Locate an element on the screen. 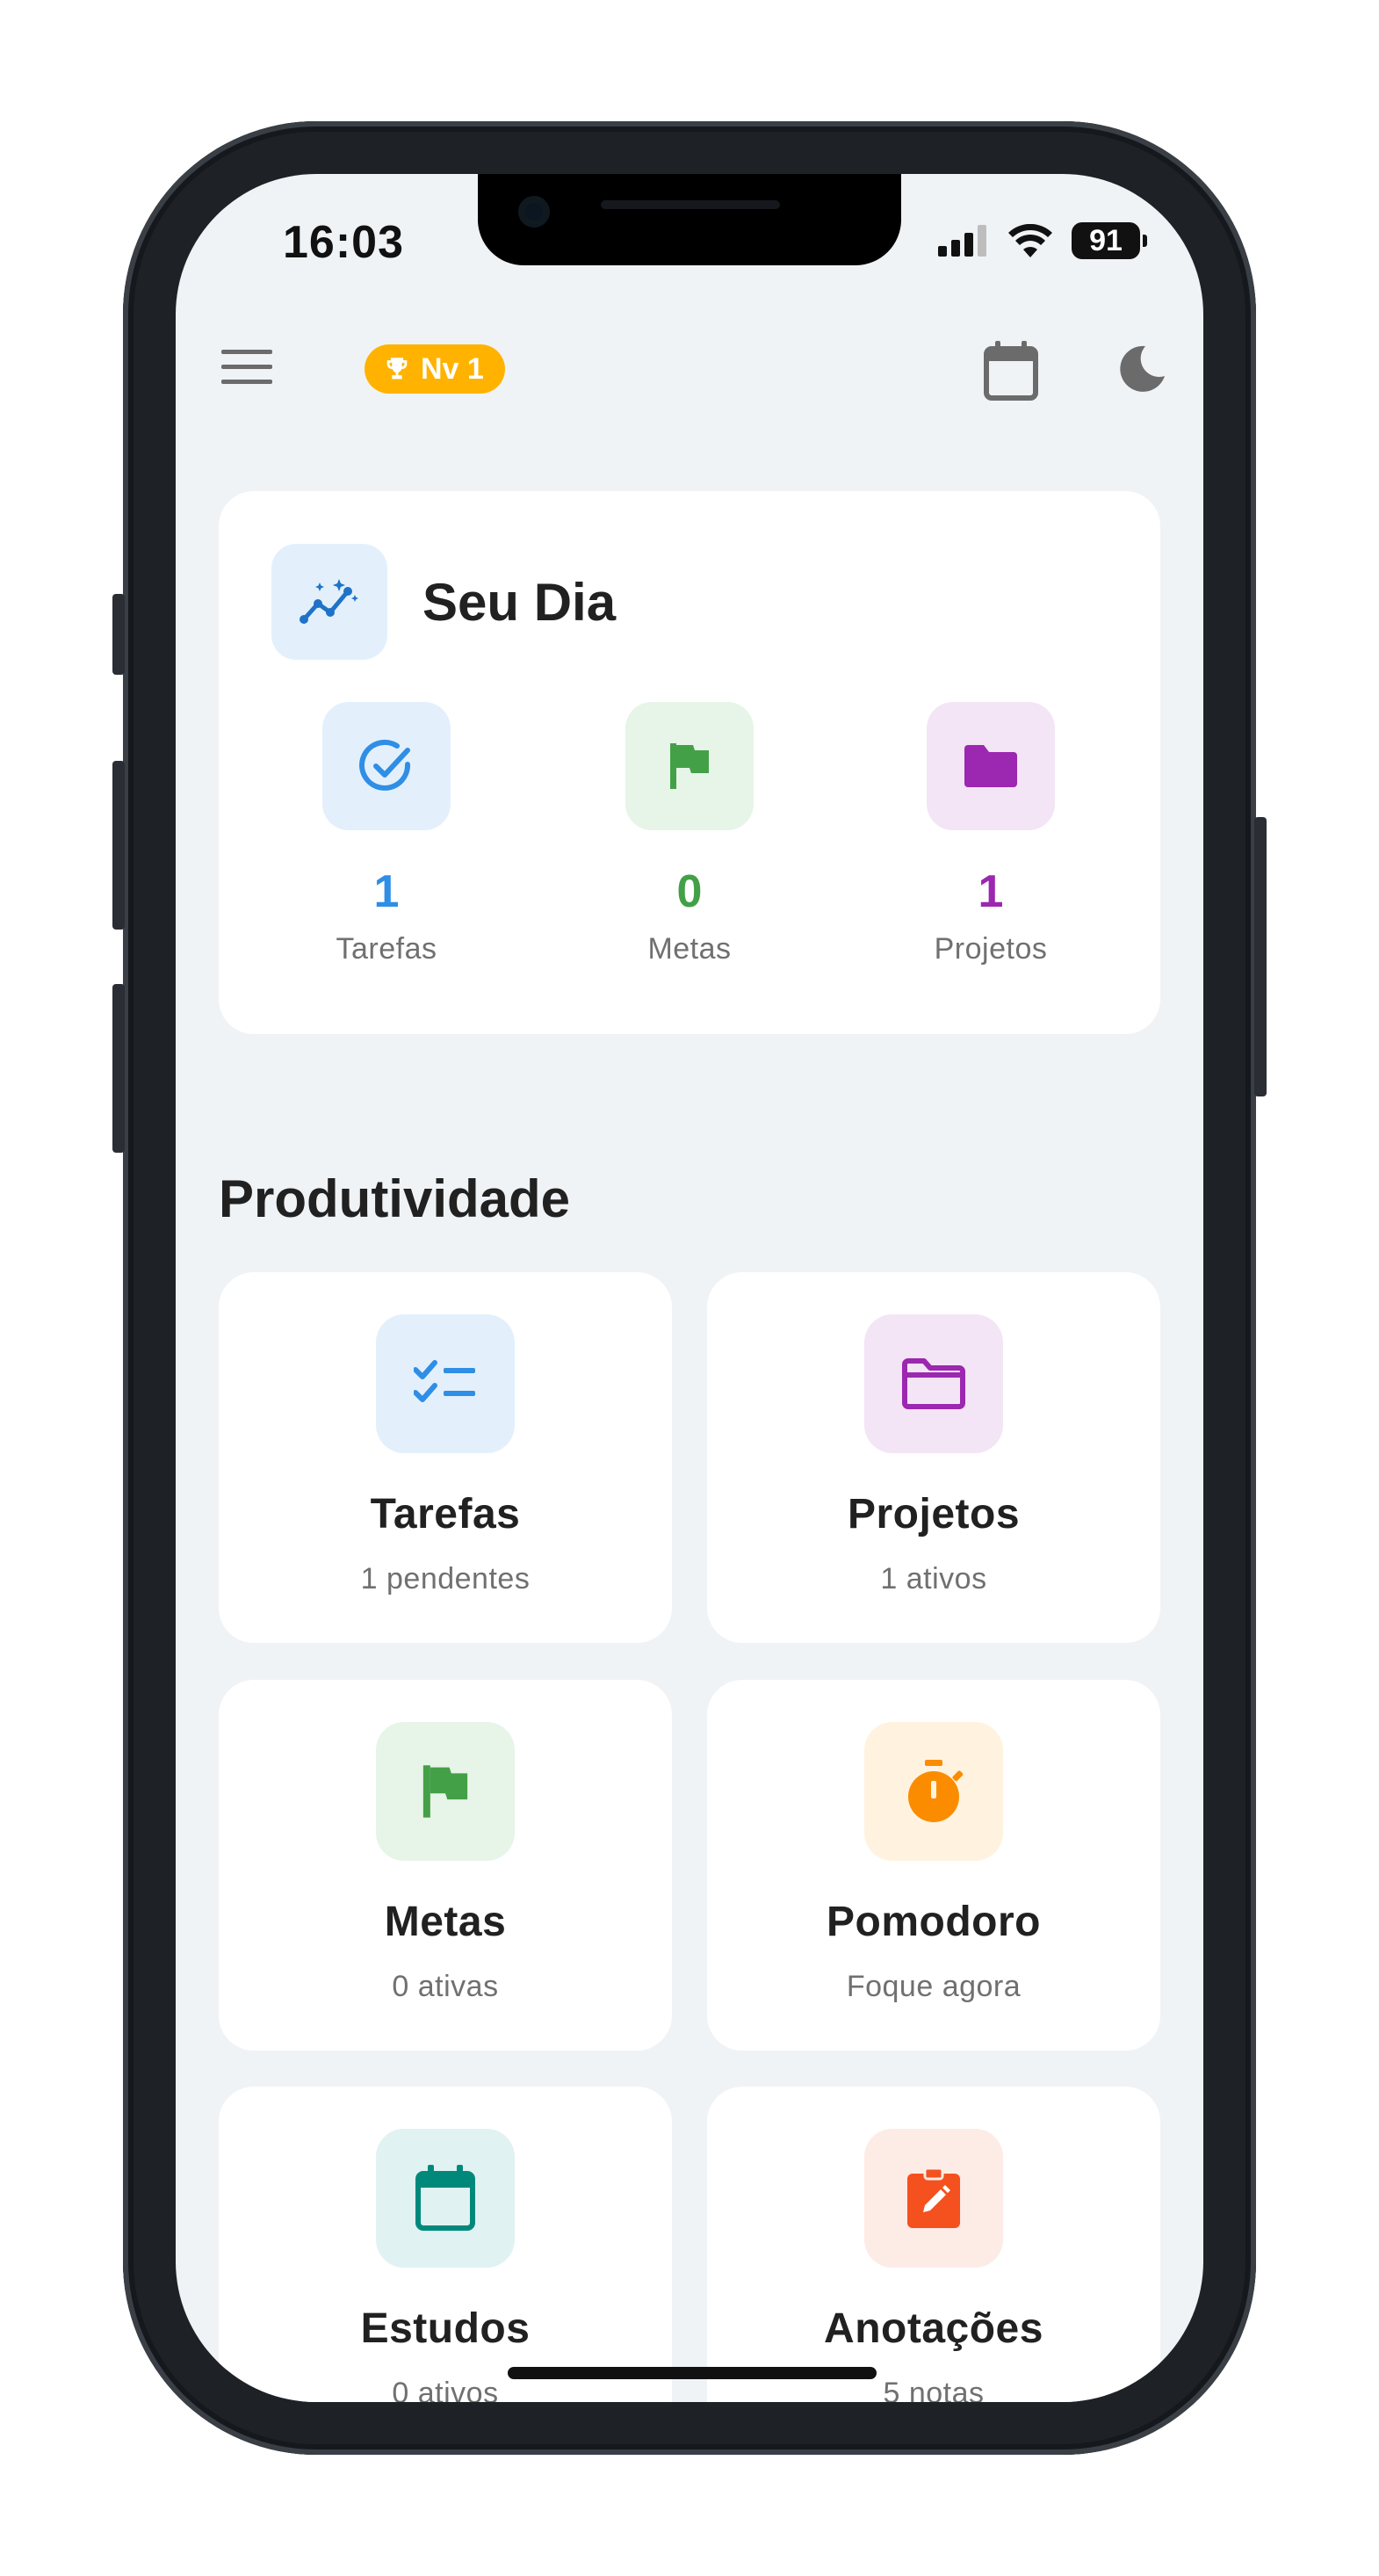  tile-anotacoes: Anotações 5 notas is located at coordinates (933, 2244).